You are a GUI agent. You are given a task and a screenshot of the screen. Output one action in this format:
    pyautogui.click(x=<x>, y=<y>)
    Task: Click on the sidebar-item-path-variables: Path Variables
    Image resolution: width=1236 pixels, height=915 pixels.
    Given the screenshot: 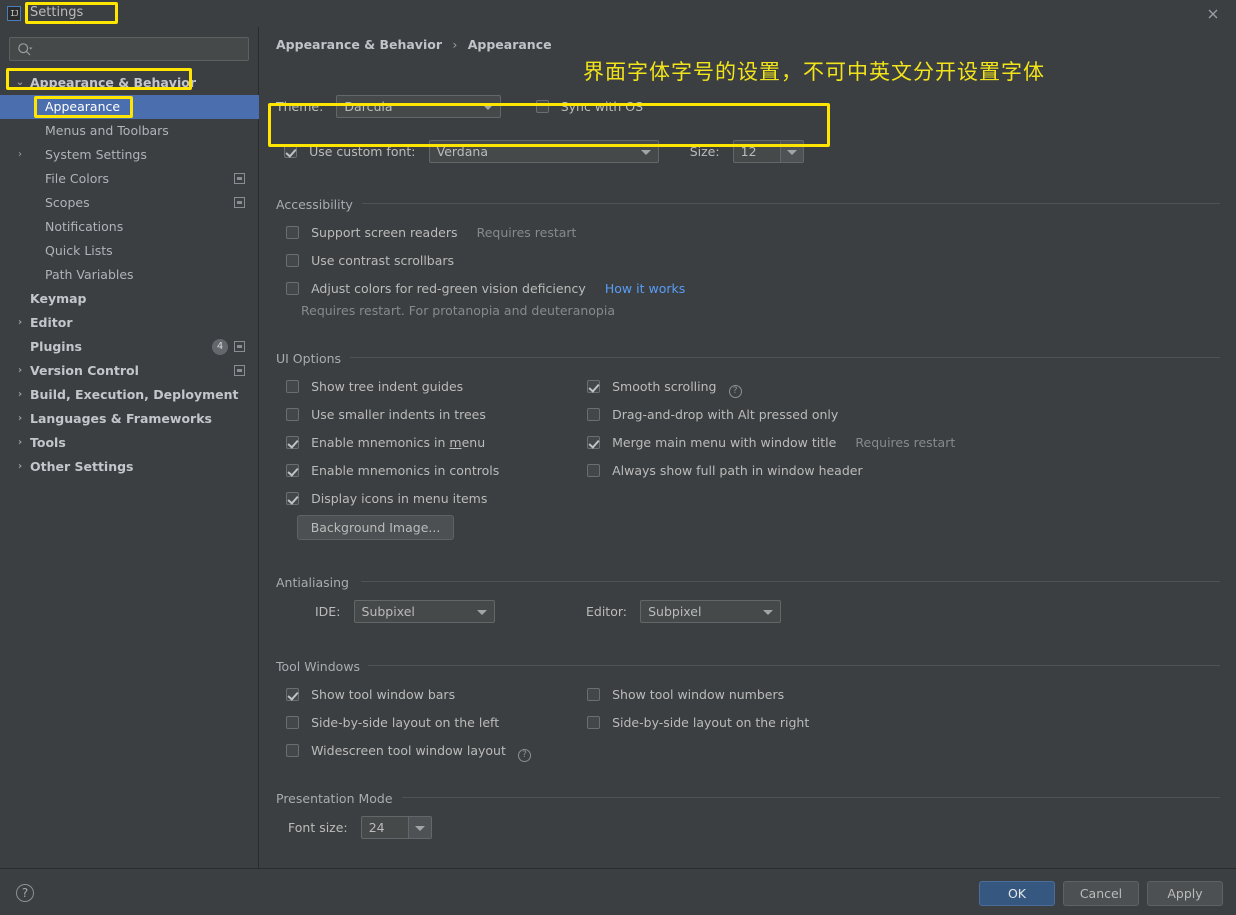 What is the action you would take?
    pyautogui.click(x=129, y=275)
    